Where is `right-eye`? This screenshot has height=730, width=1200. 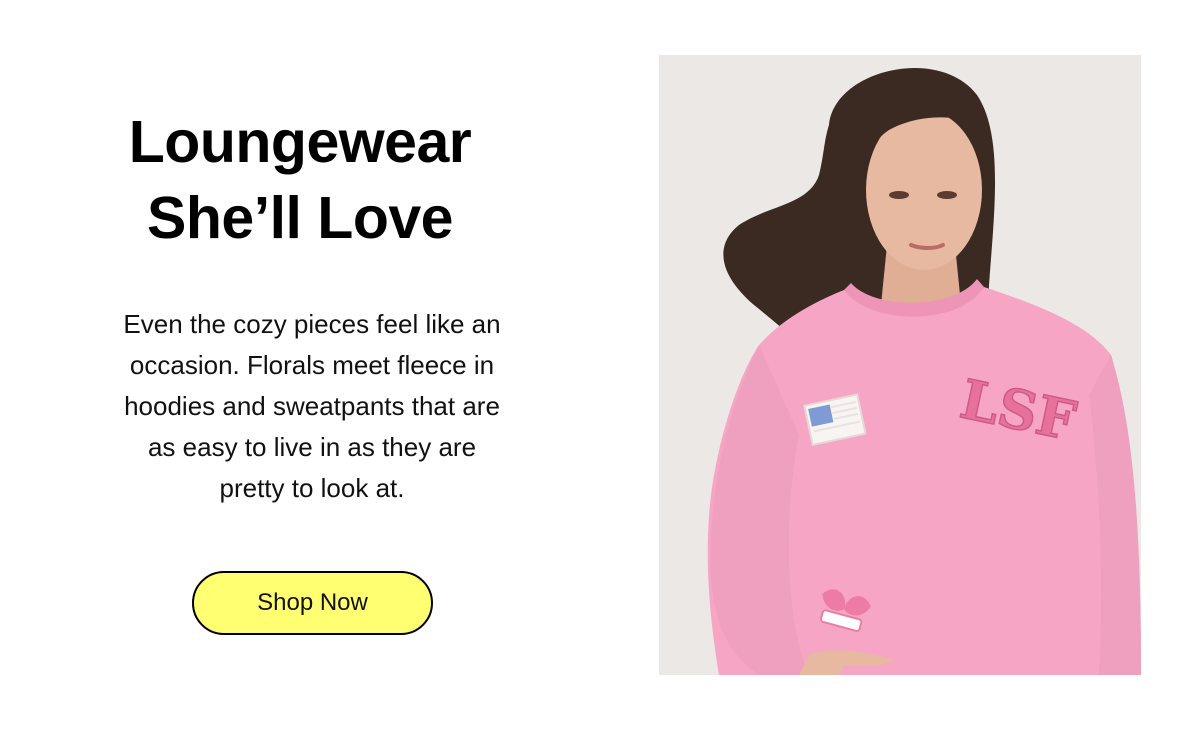 right-eye is located at coordinates (947, 195).